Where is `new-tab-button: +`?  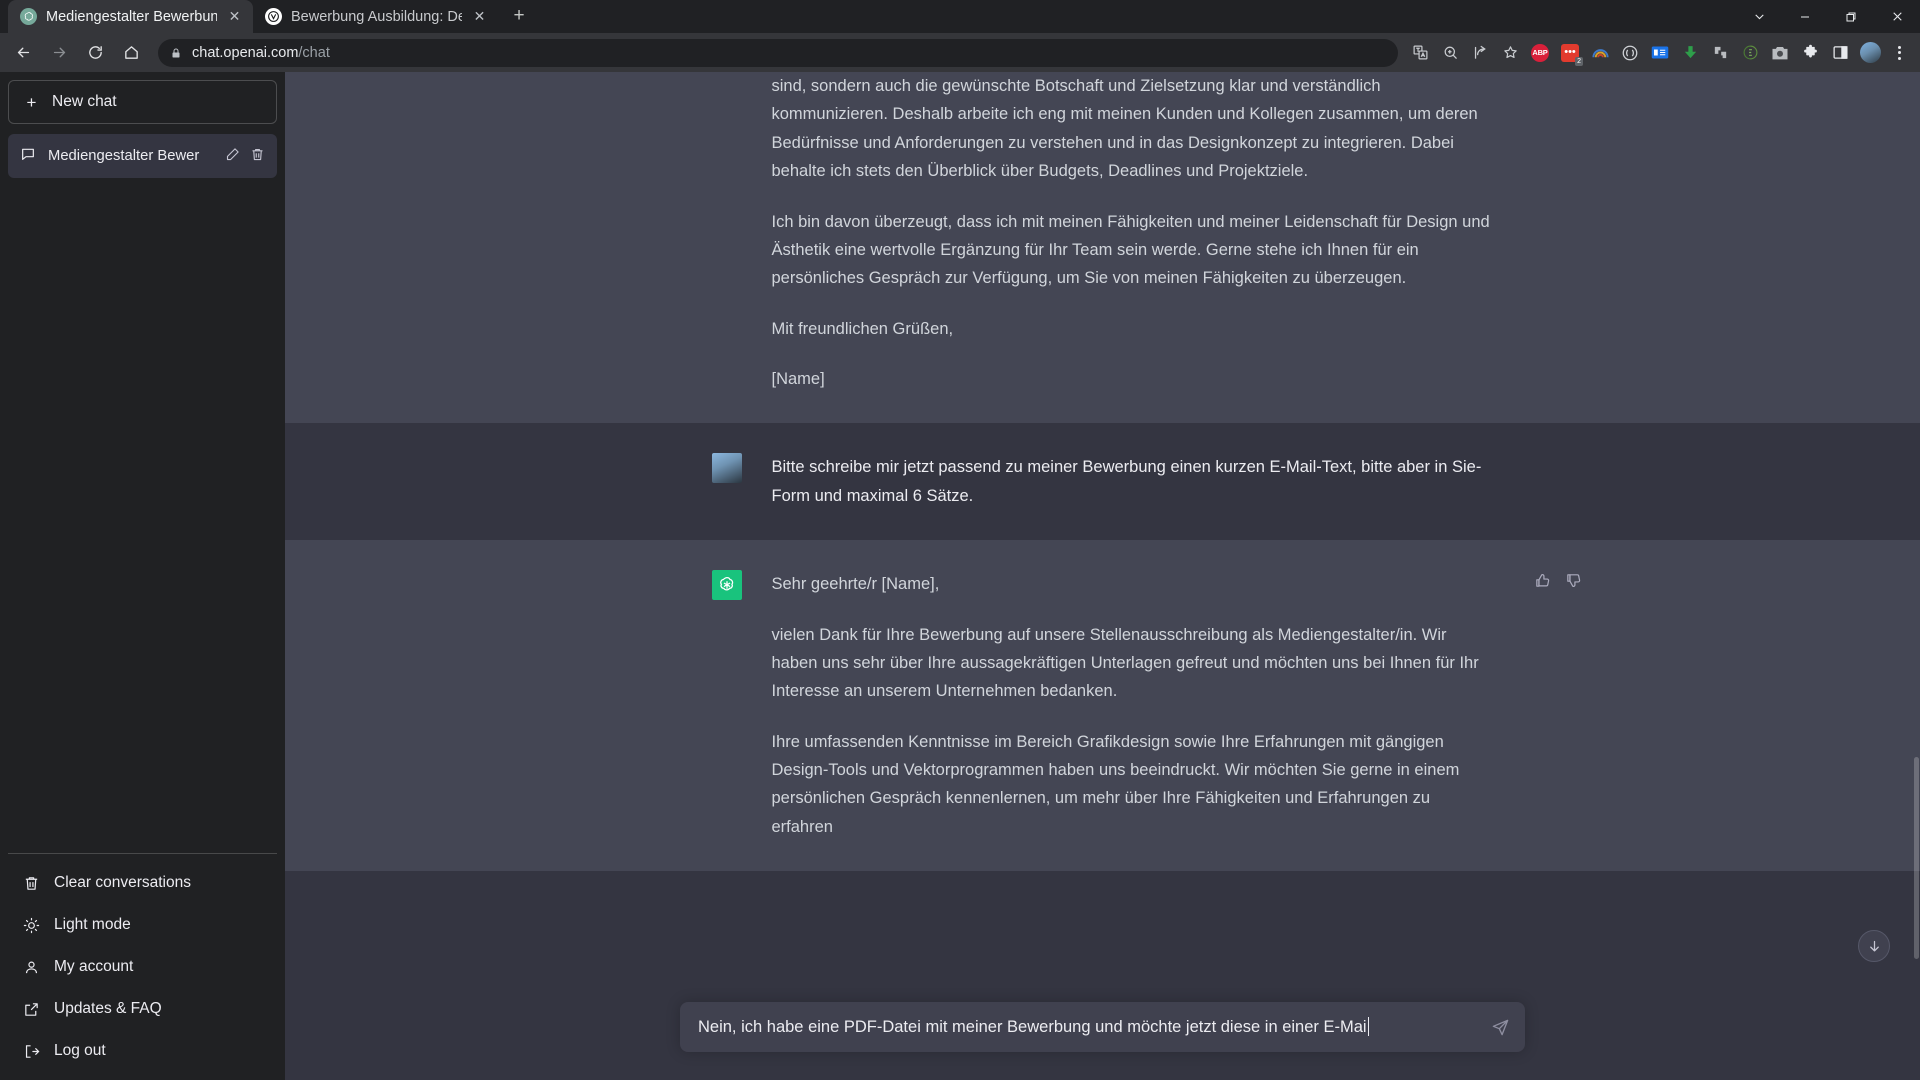 new-tab-button: + is located at coordinates (519, 16).